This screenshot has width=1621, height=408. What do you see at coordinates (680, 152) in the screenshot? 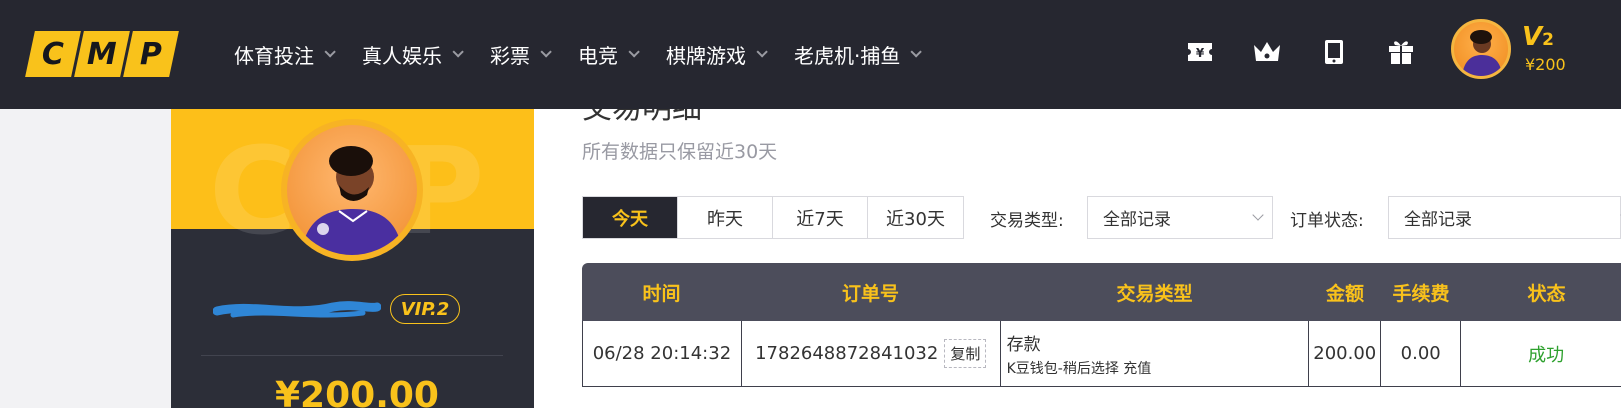
I see `retention-note: 所有数据只保留近30天` at bounding box center [680, 152].